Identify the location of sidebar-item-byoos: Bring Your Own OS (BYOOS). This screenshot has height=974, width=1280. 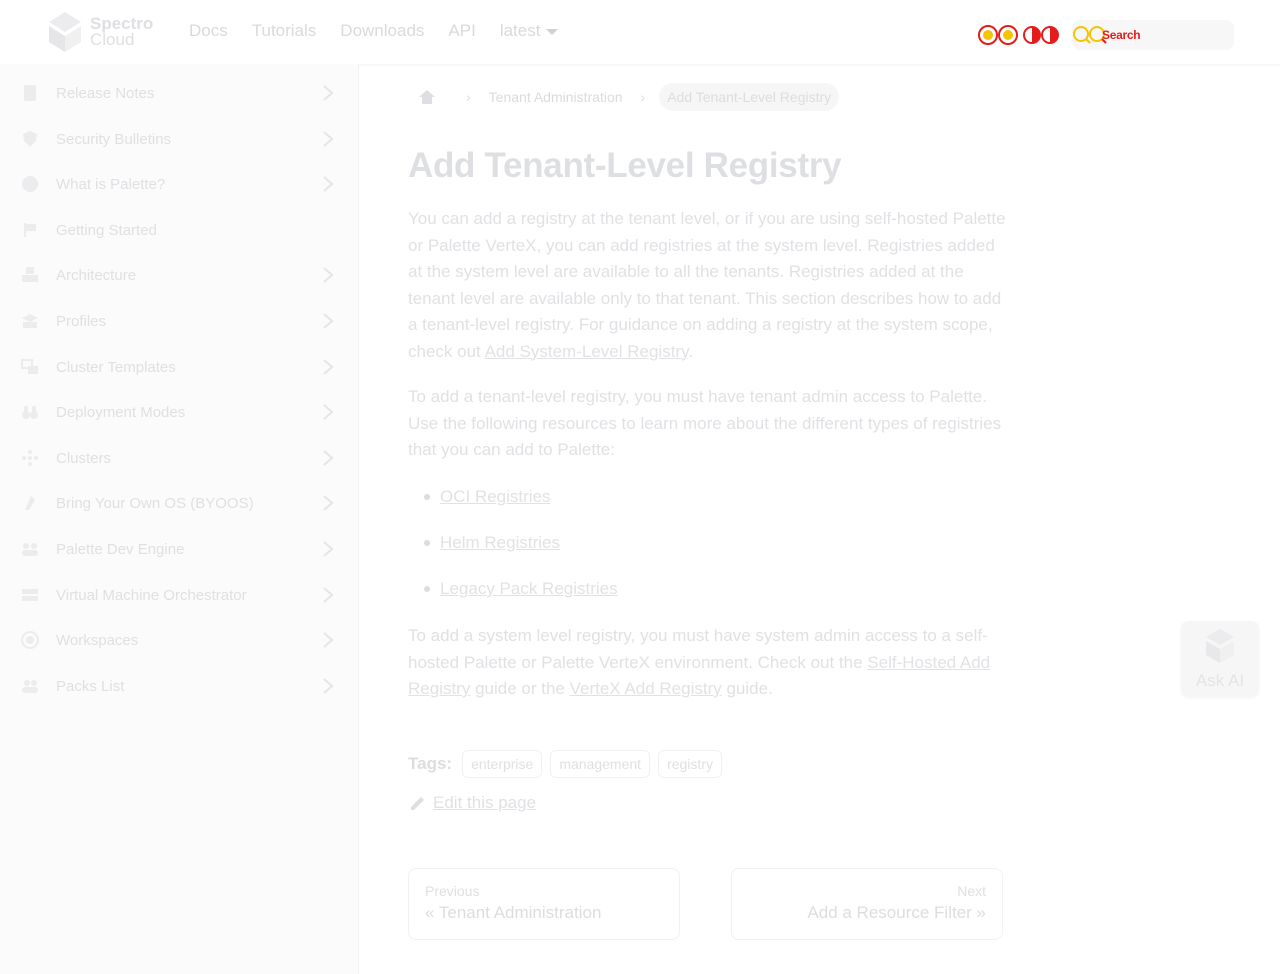
(179, 503).